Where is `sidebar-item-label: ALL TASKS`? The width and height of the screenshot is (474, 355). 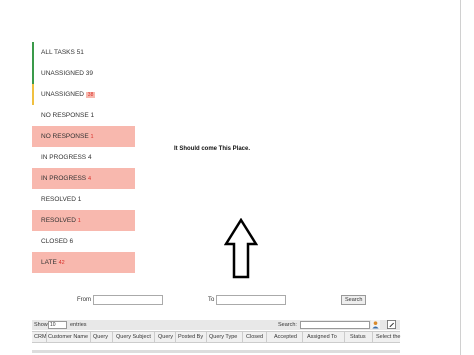 sidebar-item-label: ALL TASKS is located at coordinates (58, 52).